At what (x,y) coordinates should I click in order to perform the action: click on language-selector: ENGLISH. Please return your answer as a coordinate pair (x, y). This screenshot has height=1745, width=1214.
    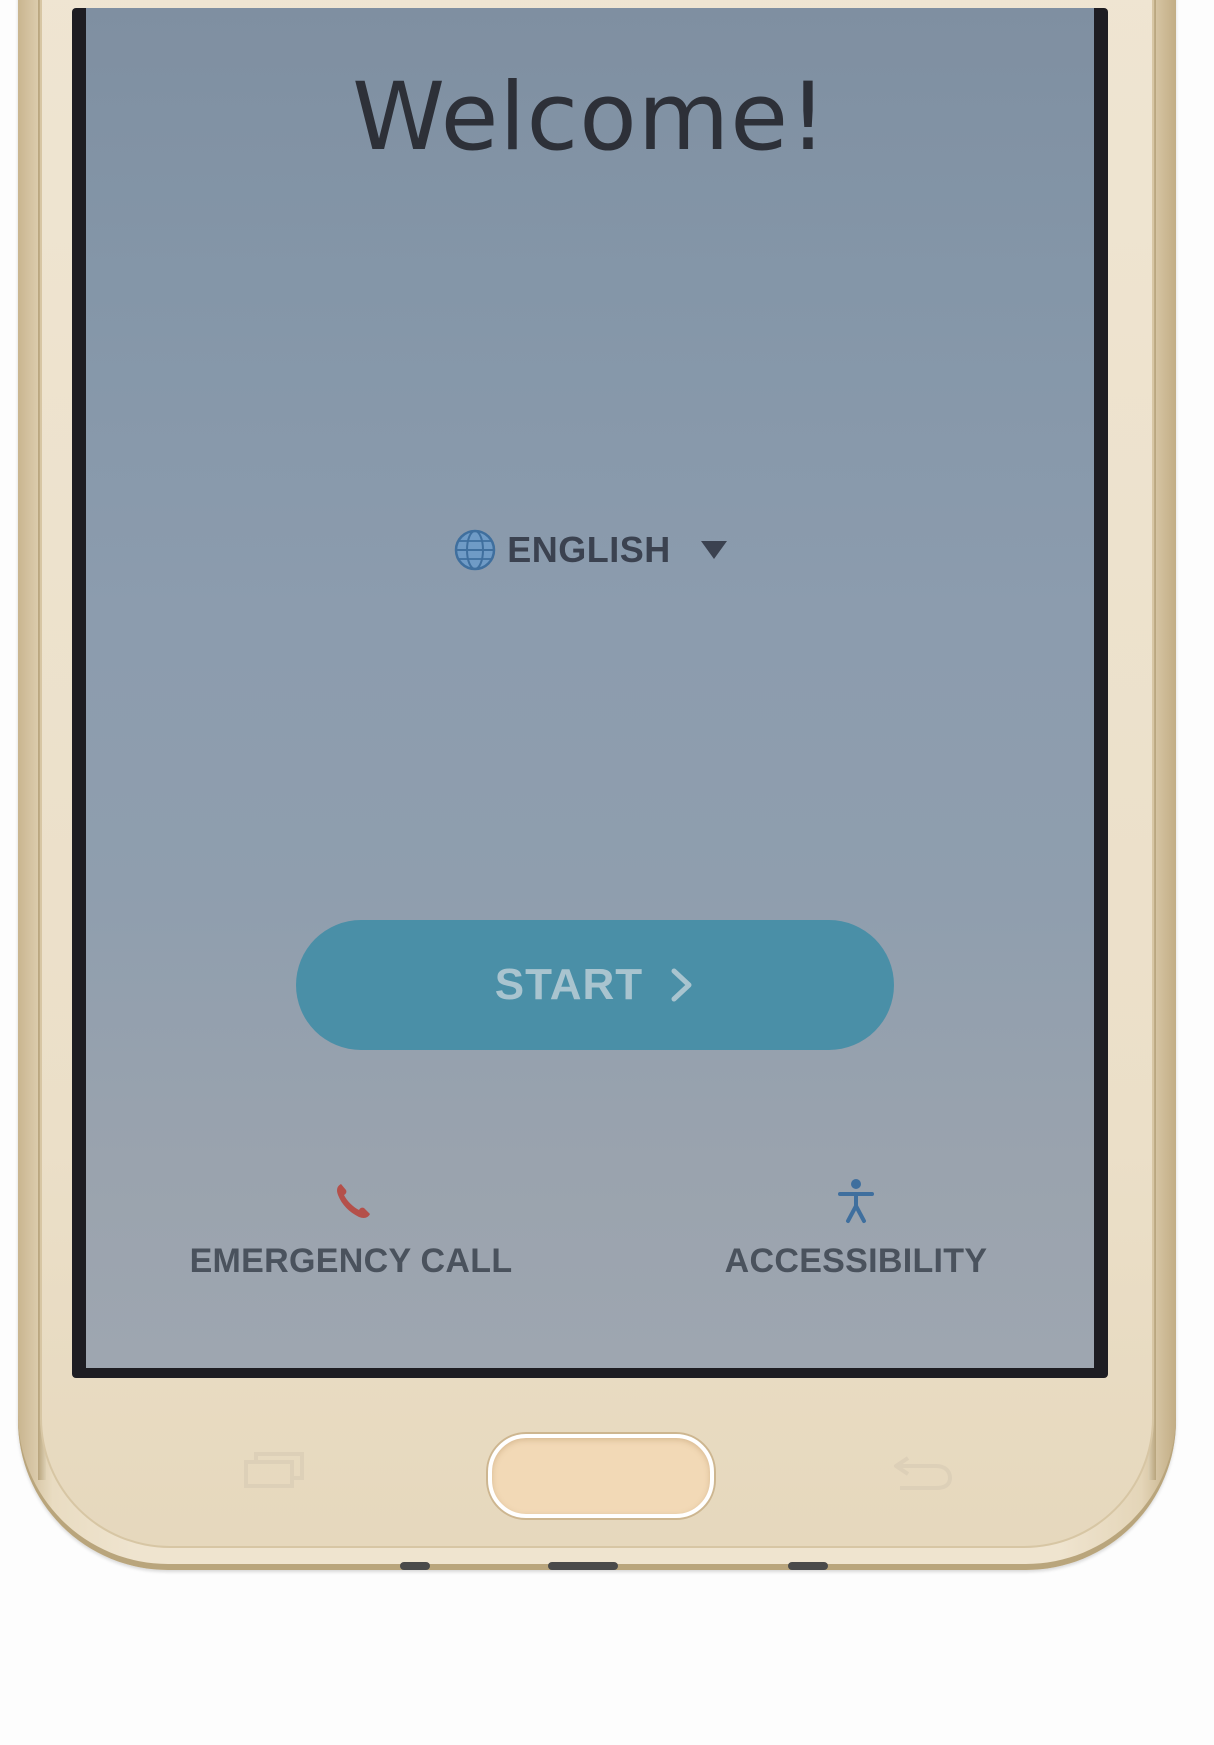
    Looking at the image, I should click on (590, 550).